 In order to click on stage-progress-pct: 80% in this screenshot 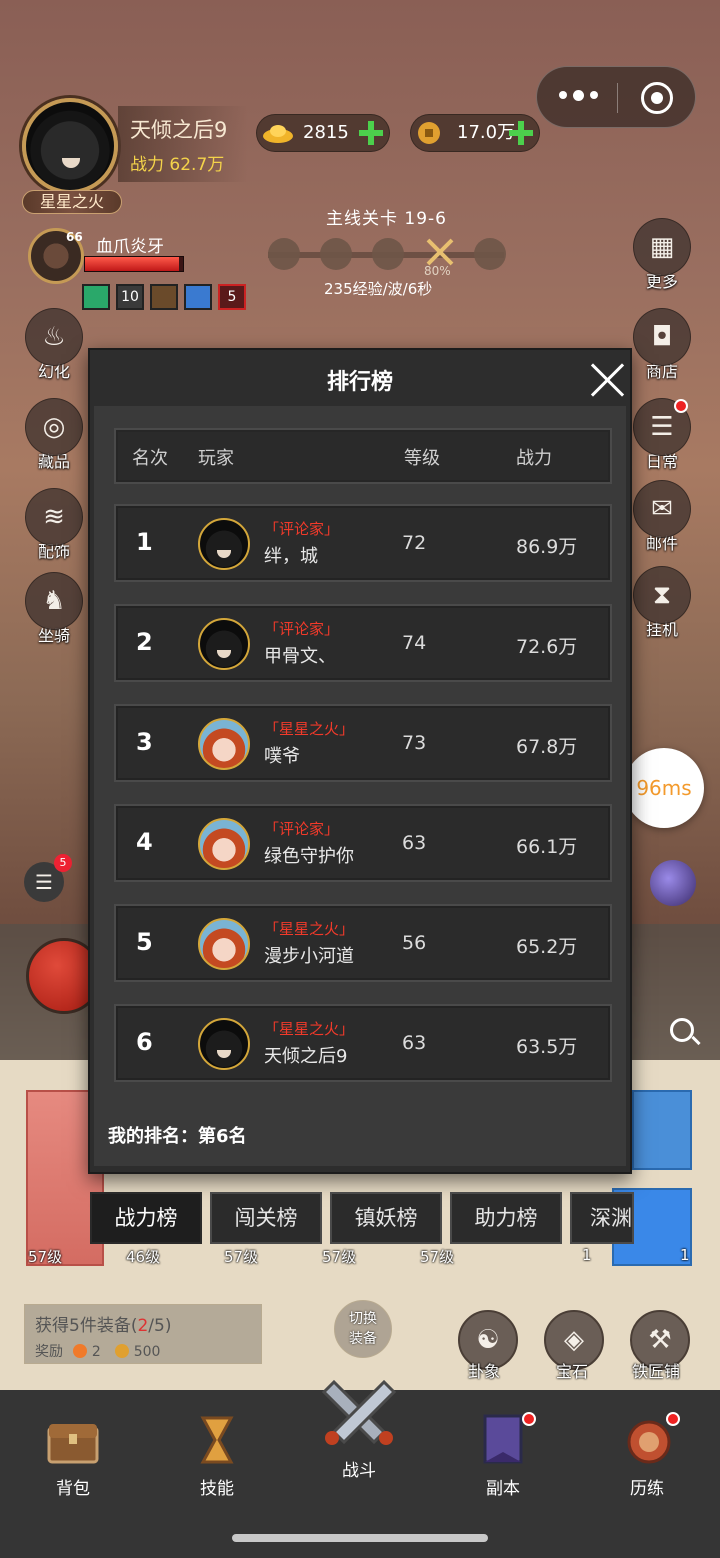, I will do `click(437, 271)`.